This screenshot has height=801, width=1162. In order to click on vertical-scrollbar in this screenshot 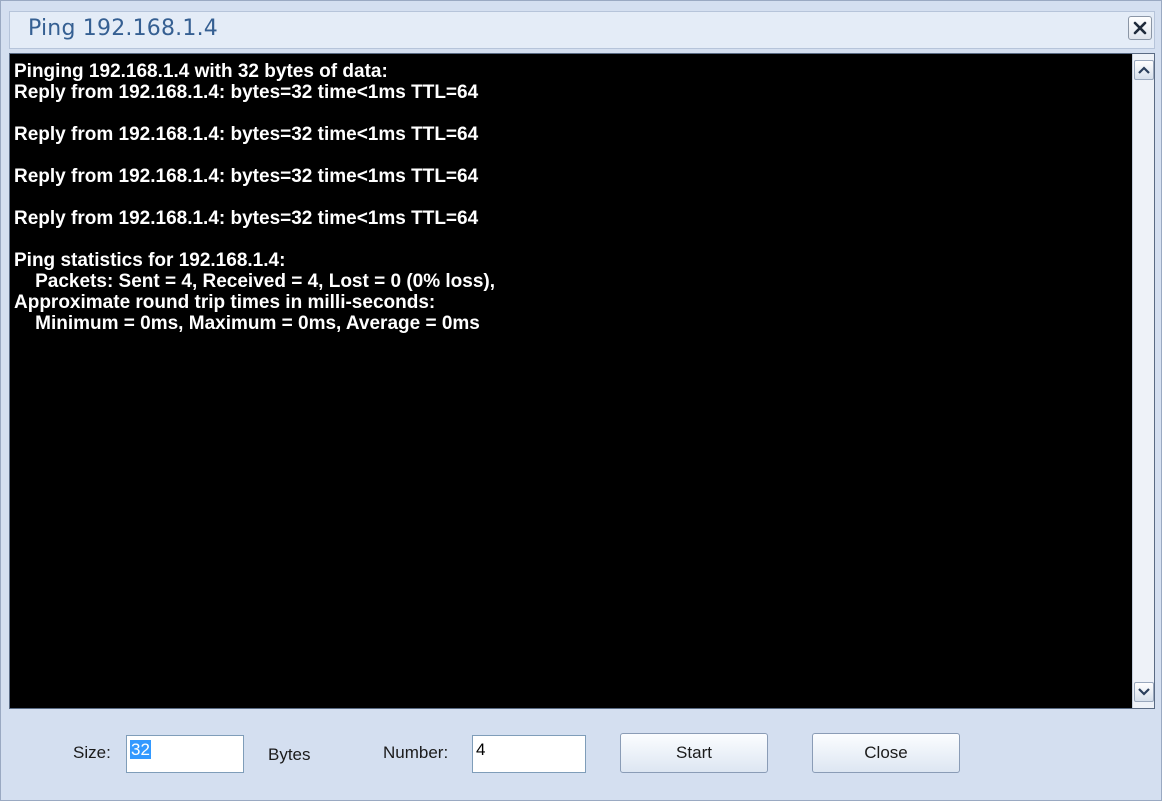, I will do `click(1143, 381)`.